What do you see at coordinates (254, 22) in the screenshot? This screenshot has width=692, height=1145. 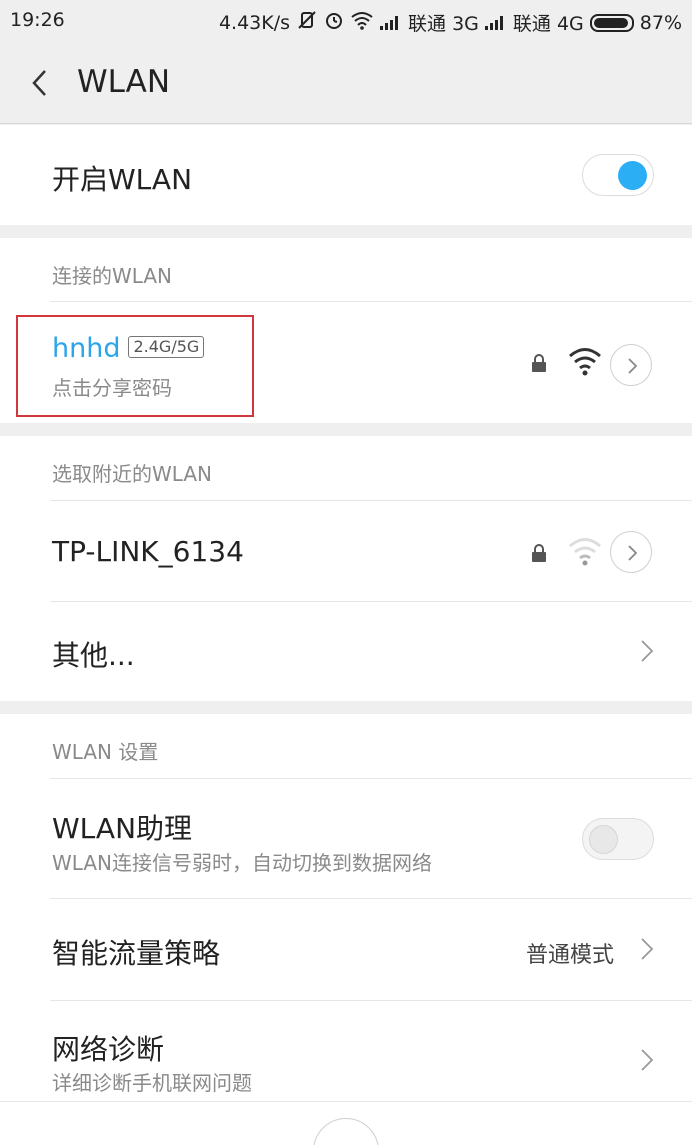 I see `net-speed: 4.43K/s` at bounding box center [254, 22].